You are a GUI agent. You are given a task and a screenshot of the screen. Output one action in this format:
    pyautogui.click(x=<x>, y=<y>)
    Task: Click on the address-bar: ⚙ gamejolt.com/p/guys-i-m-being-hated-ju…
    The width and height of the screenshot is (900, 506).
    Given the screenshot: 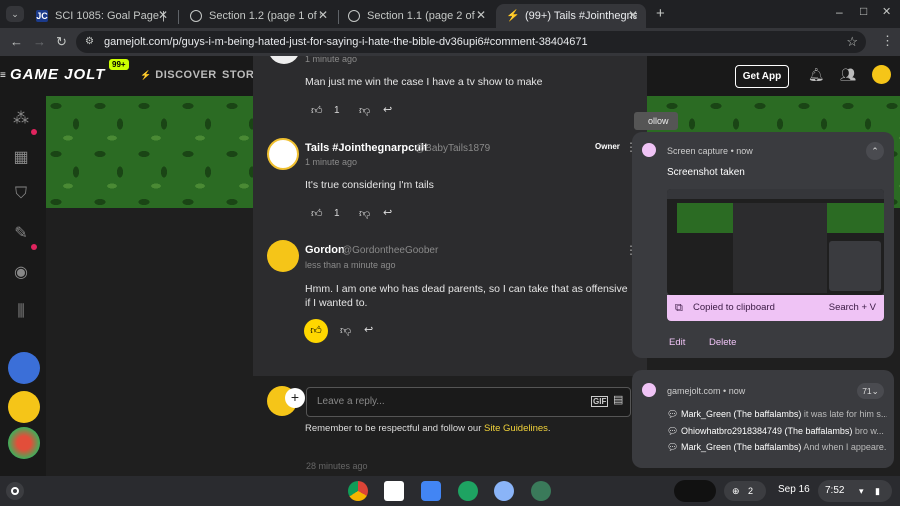 What is the action you would take?
    pyautogui.click(x=471, y=42)
    